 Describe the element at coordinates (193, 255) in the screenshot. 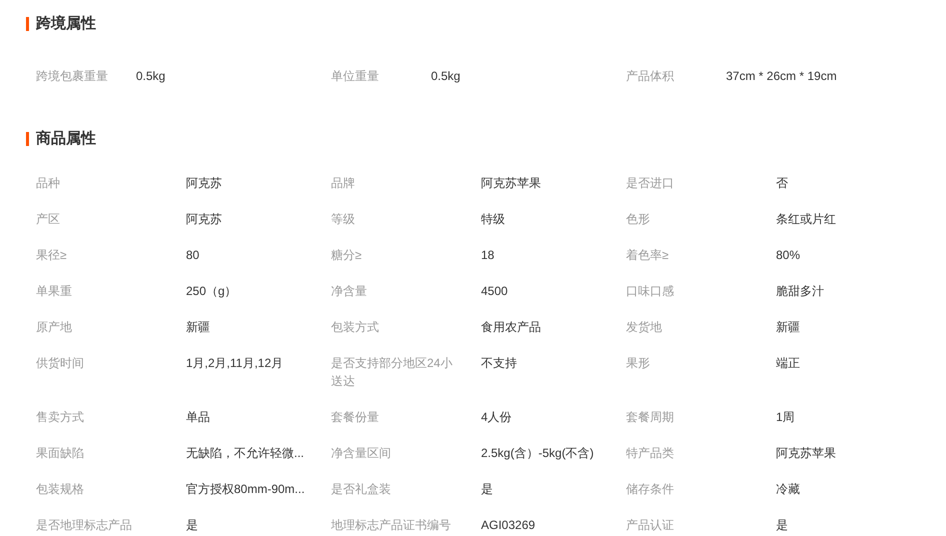

I see `attribute-value: 80` at that location.